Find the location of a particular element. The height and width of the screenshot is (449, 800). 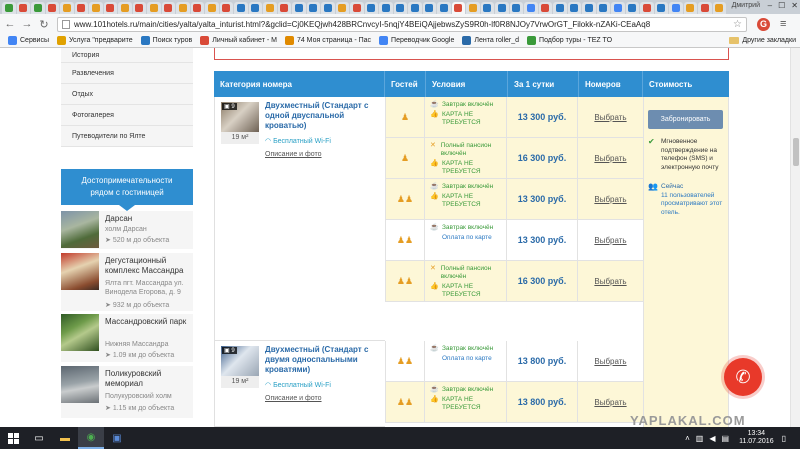

reload-icon: ↻ is located at coordinates (44, 24).